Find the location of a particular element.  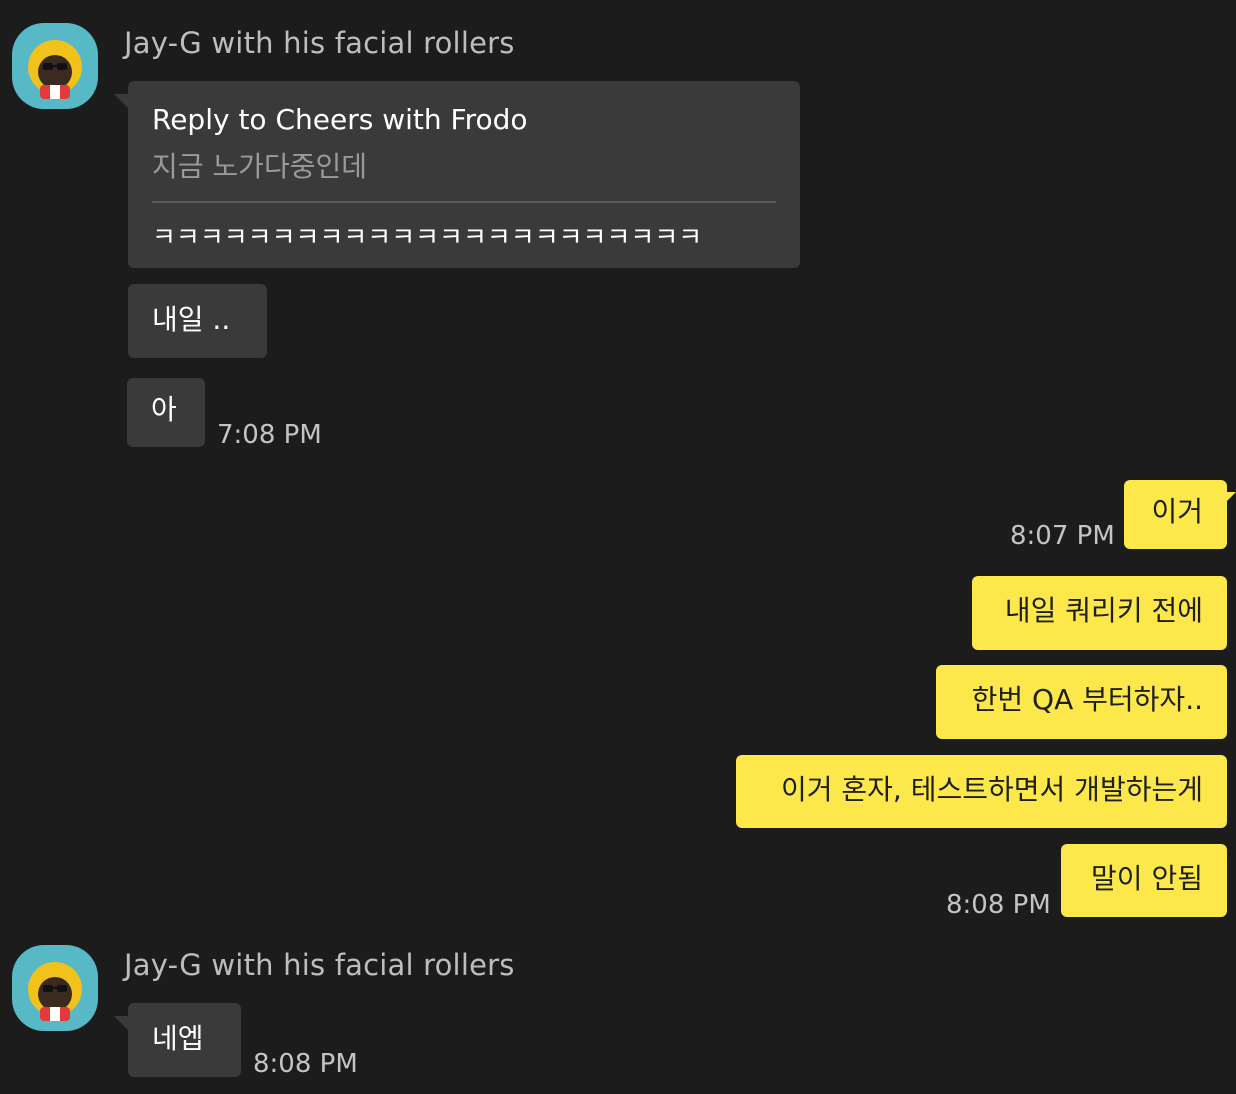

message-bubble: 네엡 is located at coordinates (184, 1040).